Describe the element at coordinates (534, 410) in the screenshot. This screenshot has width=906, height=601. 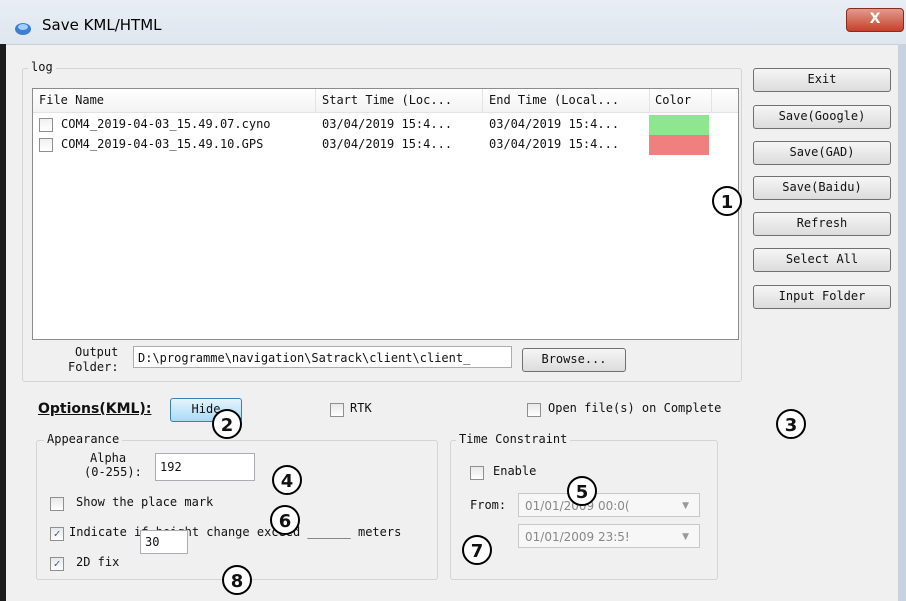
I see `open-on-complete-checkbox` at that location.